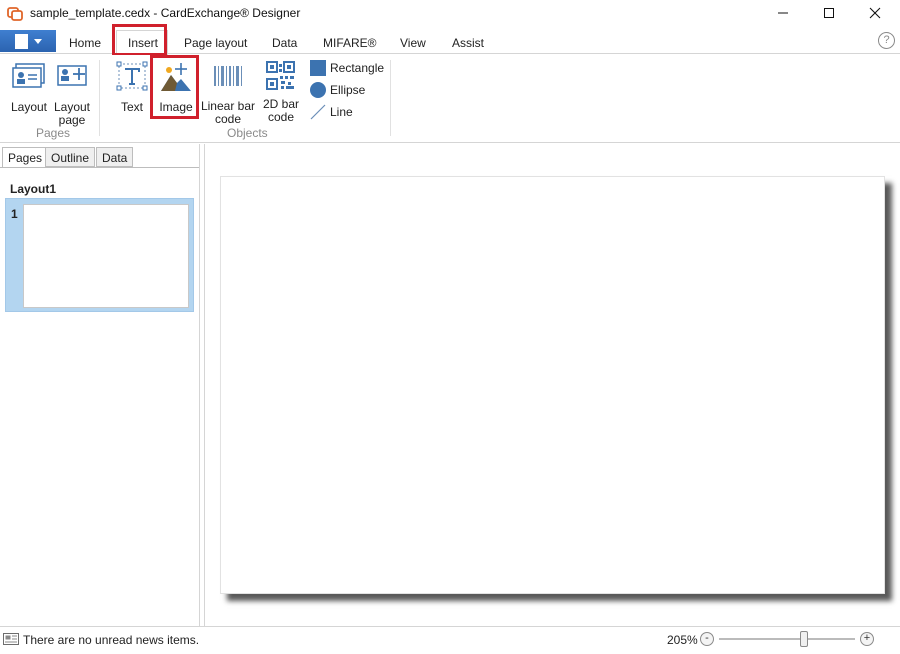  What do you see at coordinates (318, 112) in the screenshot?
I see `line-icon` at bounding box center [318, 112].